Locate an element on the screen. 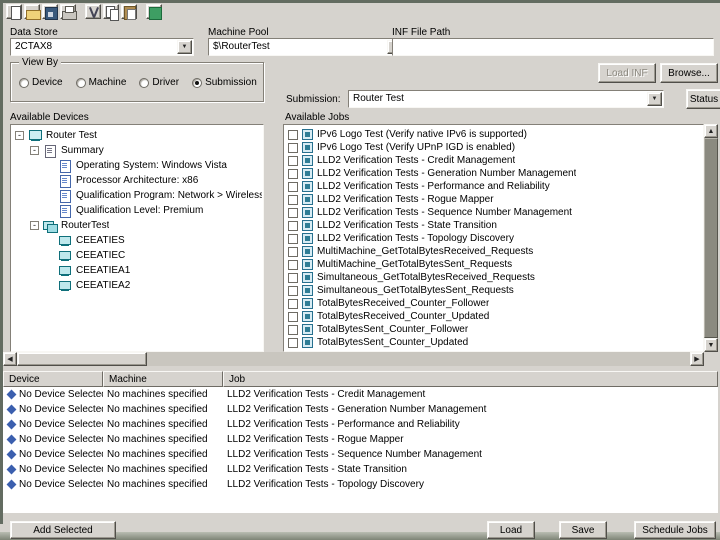 Image resolution: width=720 pixels, height=540 pixels. job-item: MultiMachine_GetTotalBytesSent_Requests is located at coordinates (493, 264).